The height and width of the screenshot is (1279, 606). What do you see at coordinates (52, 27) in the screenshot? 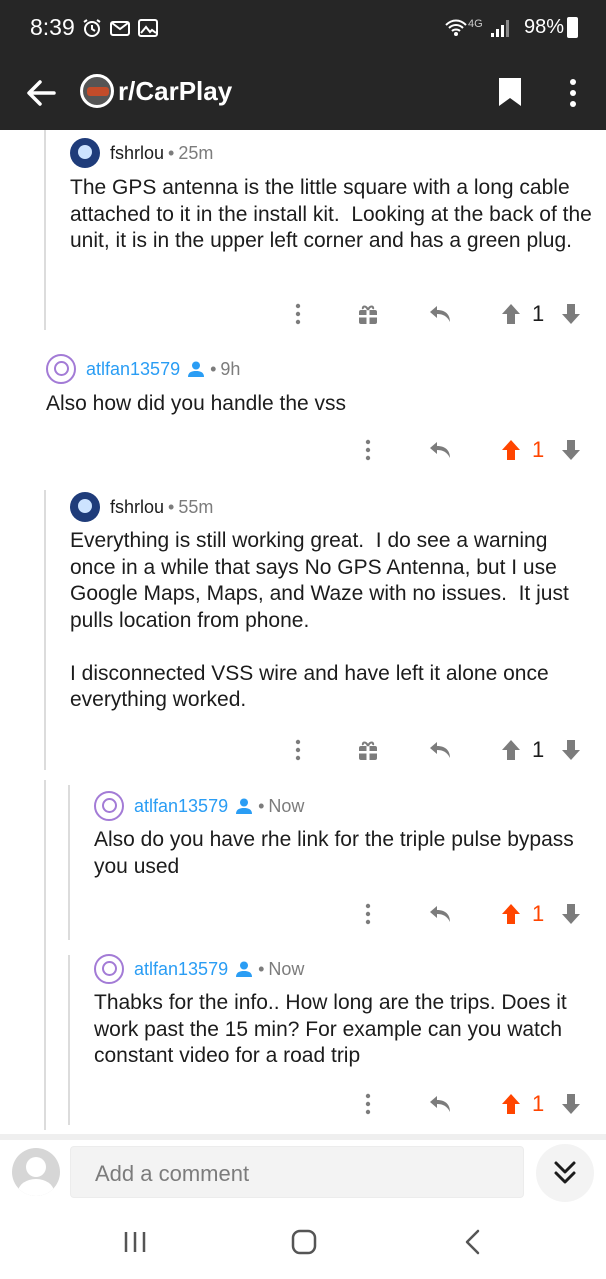
I see `status-time: 8:39` at bounding box center [52, 27].